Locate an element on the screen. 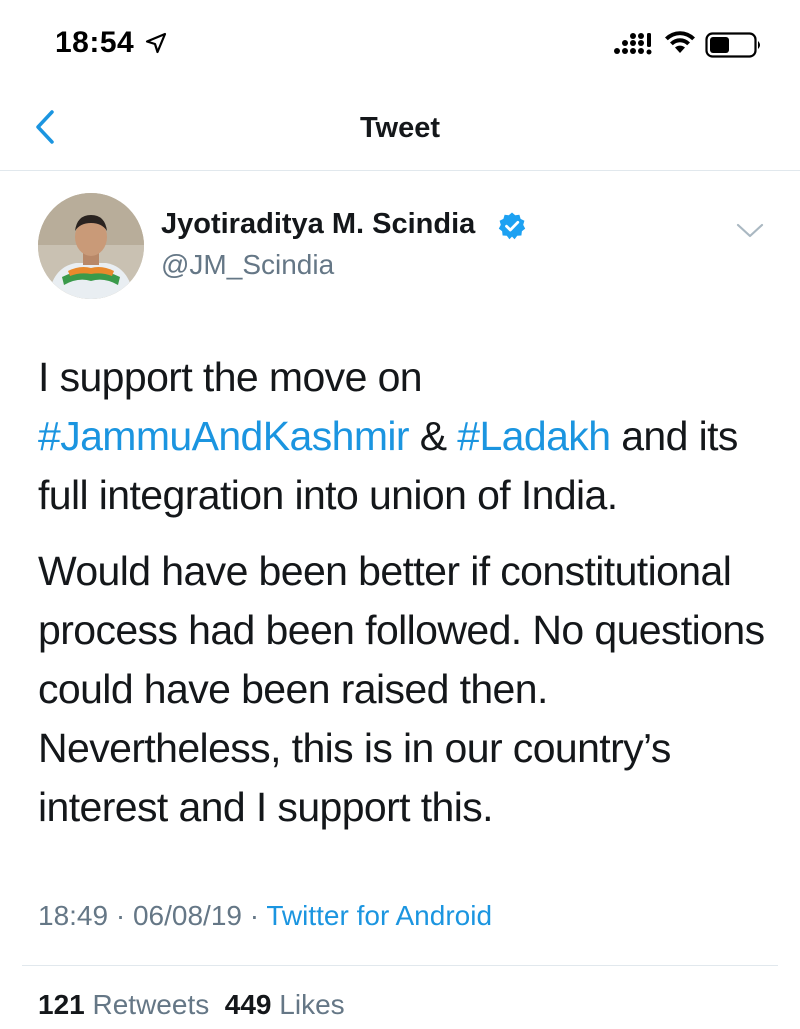 This screenshot has width=800, height=1029. navigation-bar: Tweet is located at coordinates (400, 129).